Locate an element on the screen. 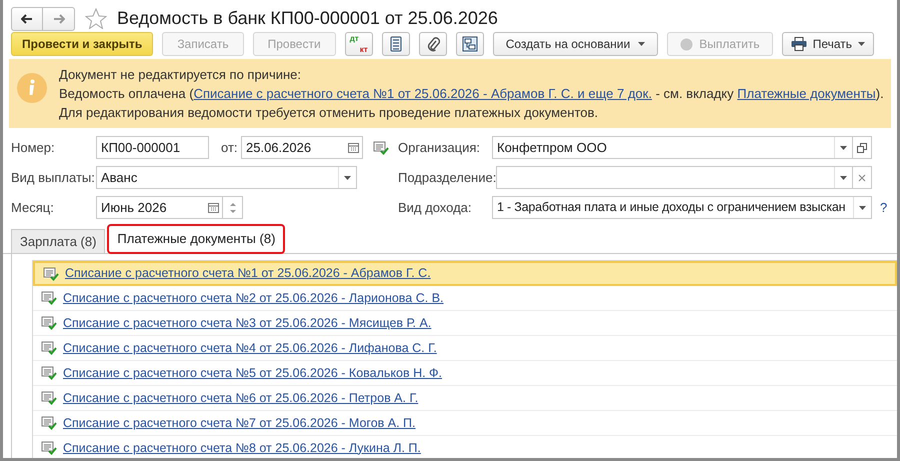  input-field: 25.06.2026 is located at coordinates (302, 147).